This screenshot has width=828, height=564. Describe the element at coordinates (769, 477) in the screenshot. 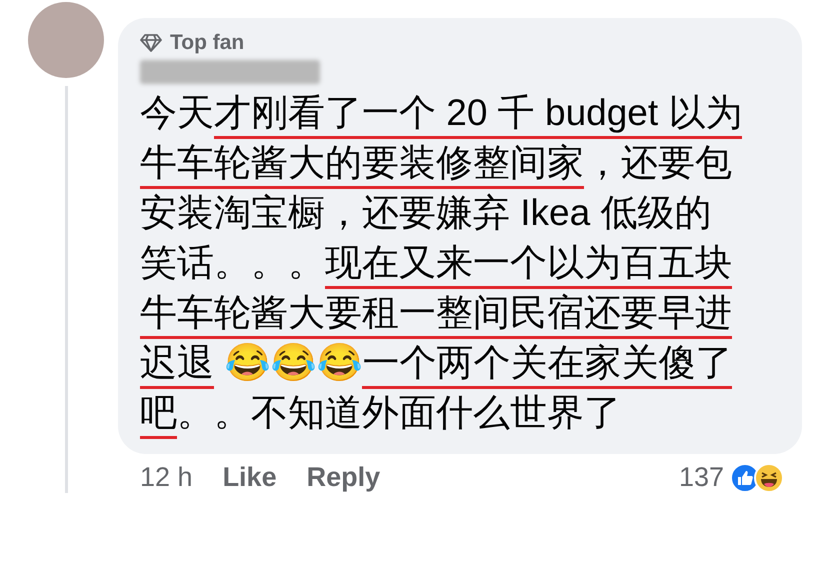

I see `laughing-face-icon` at that location.